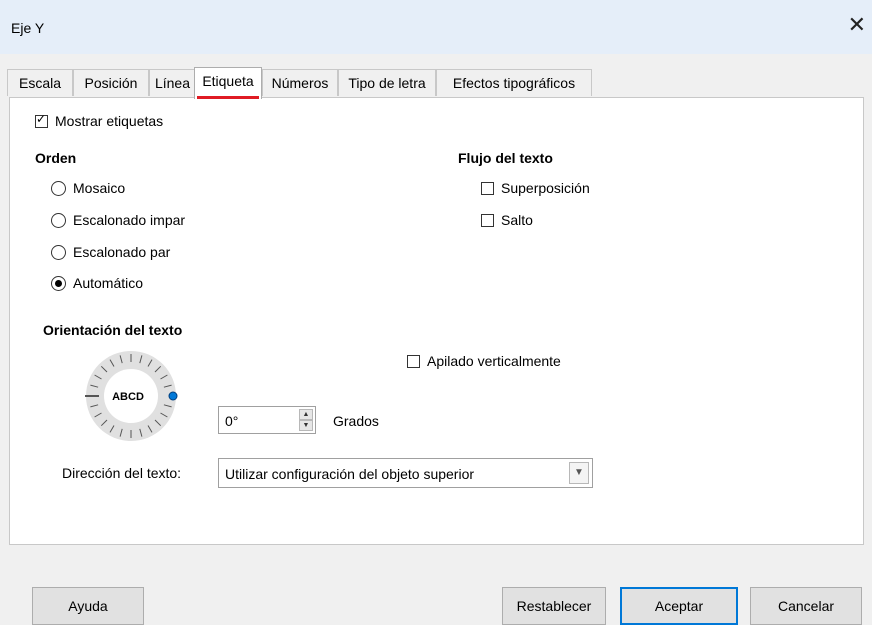 This screenshot has height=625, width=872. Describe the element at coordinates (99, 188) in the screenshot. I see `radio-mosaico-label: Mosaico` at that location.